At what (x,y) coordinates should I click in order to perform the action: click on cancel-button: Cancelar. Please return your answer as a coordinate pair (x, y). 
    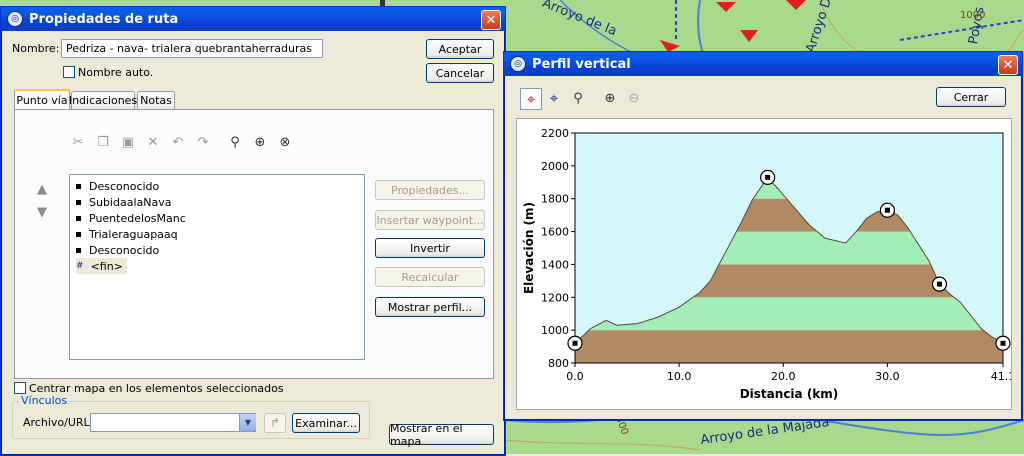
    Looking at the image, I should click on (460, 73).